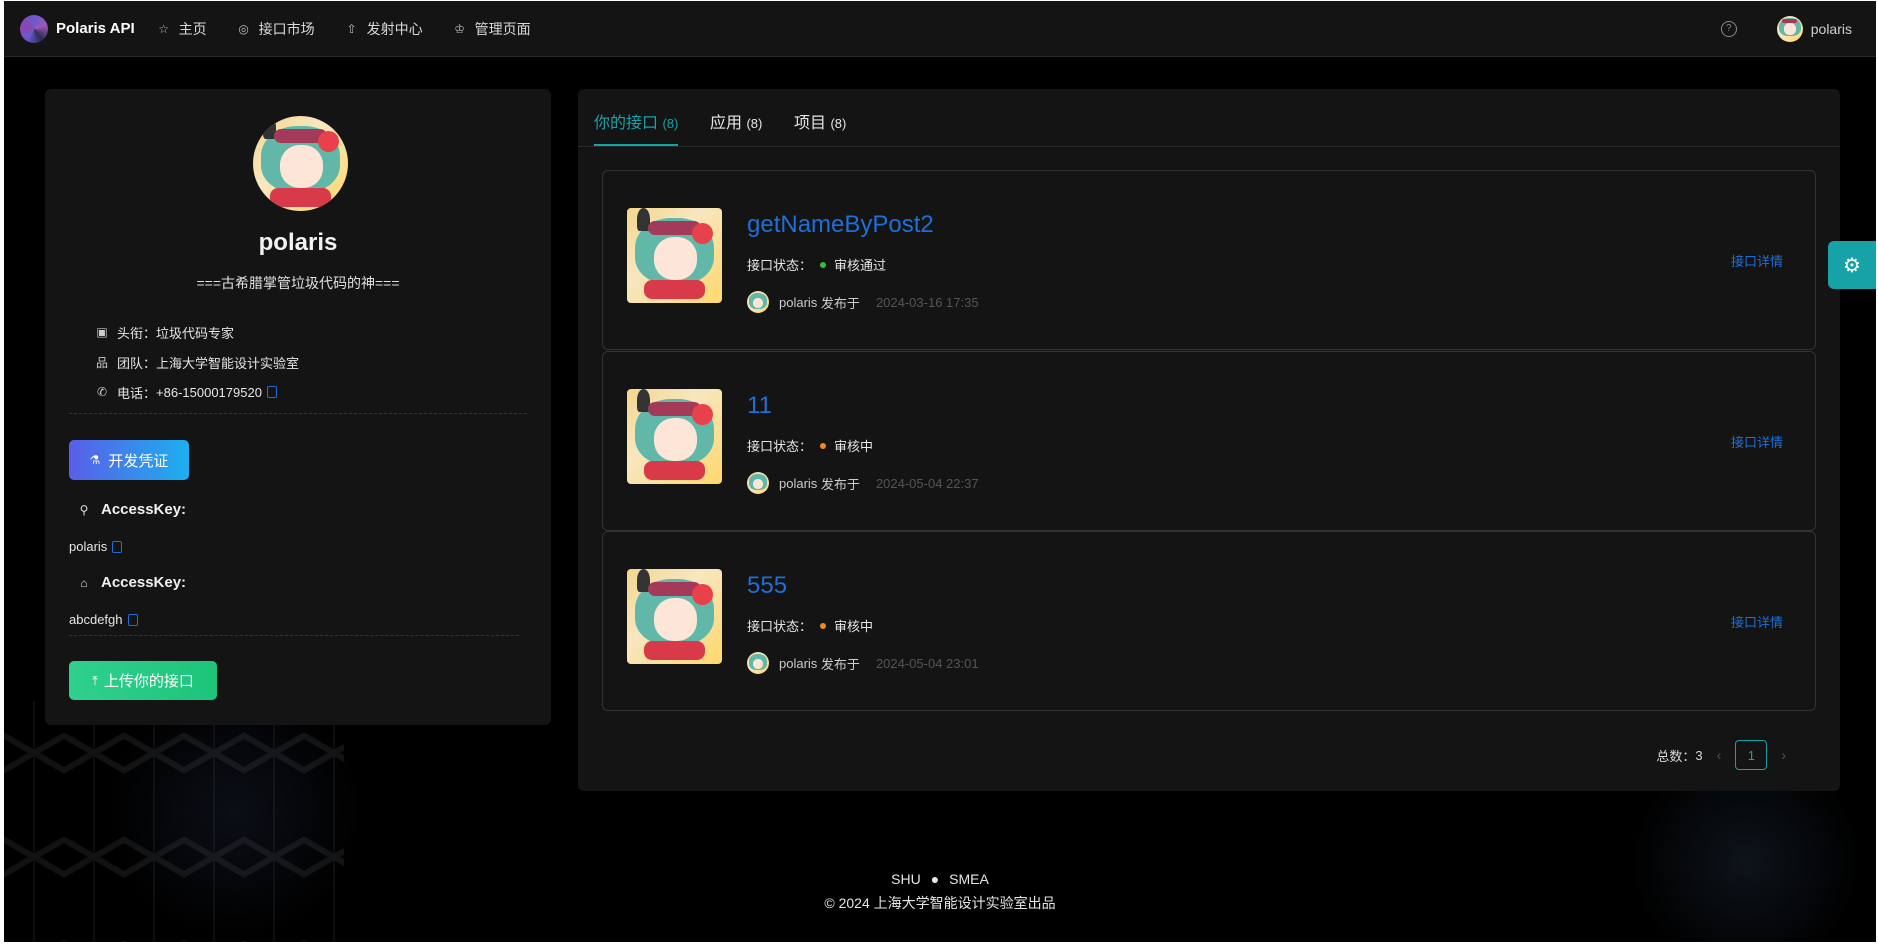  I want to click on info-row-phone: ✆ 电话： +86-15000179520, so click(197, 392).